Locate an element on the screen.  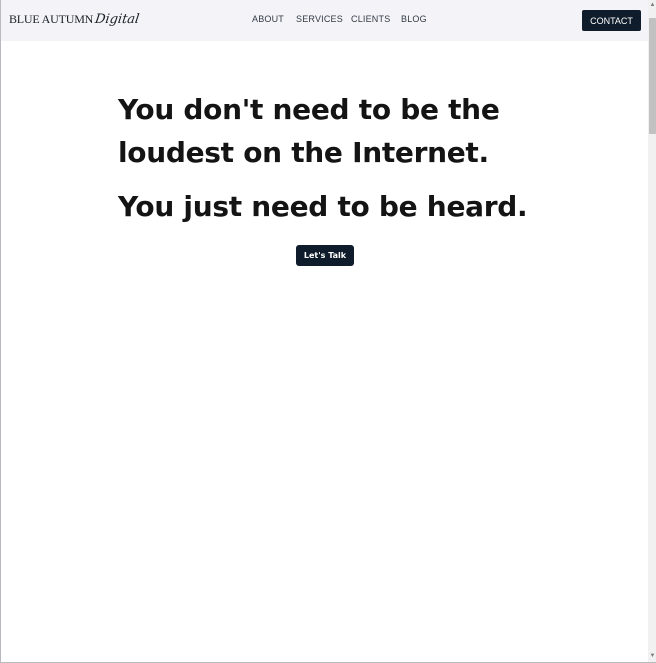
hero-subheadline: You just need to be heard. is located at coordinates (323, 206).